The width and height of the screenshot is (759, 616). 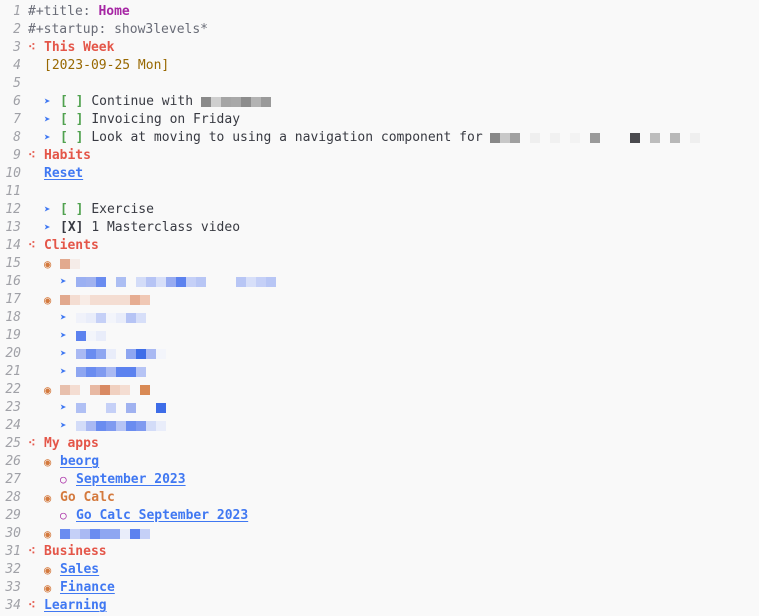 I want to click on heading-go-calc: Go Calc, so click(x=87, y=498).